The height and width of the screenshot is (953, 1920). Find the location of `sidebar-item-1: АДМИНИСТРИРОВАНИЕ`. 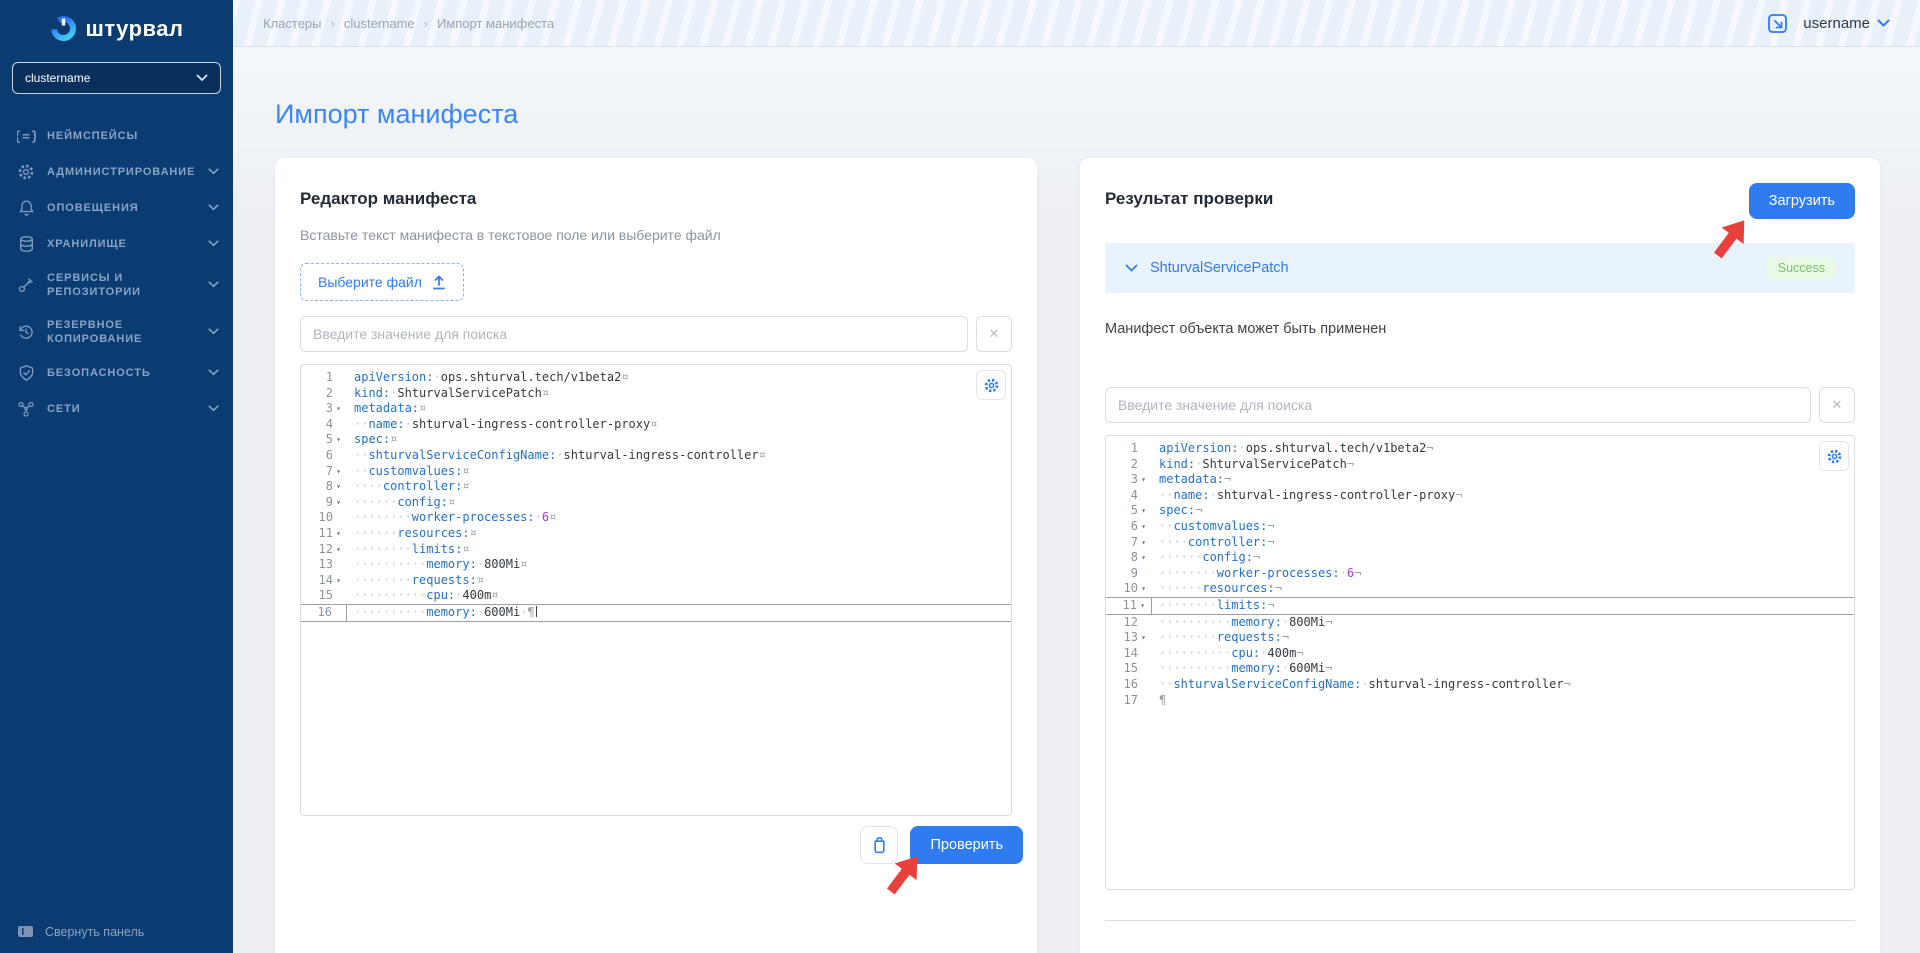

sidebar-item-1: АДМИНИСТРИРОВАНИЕ is located at coordinates (116, 172).